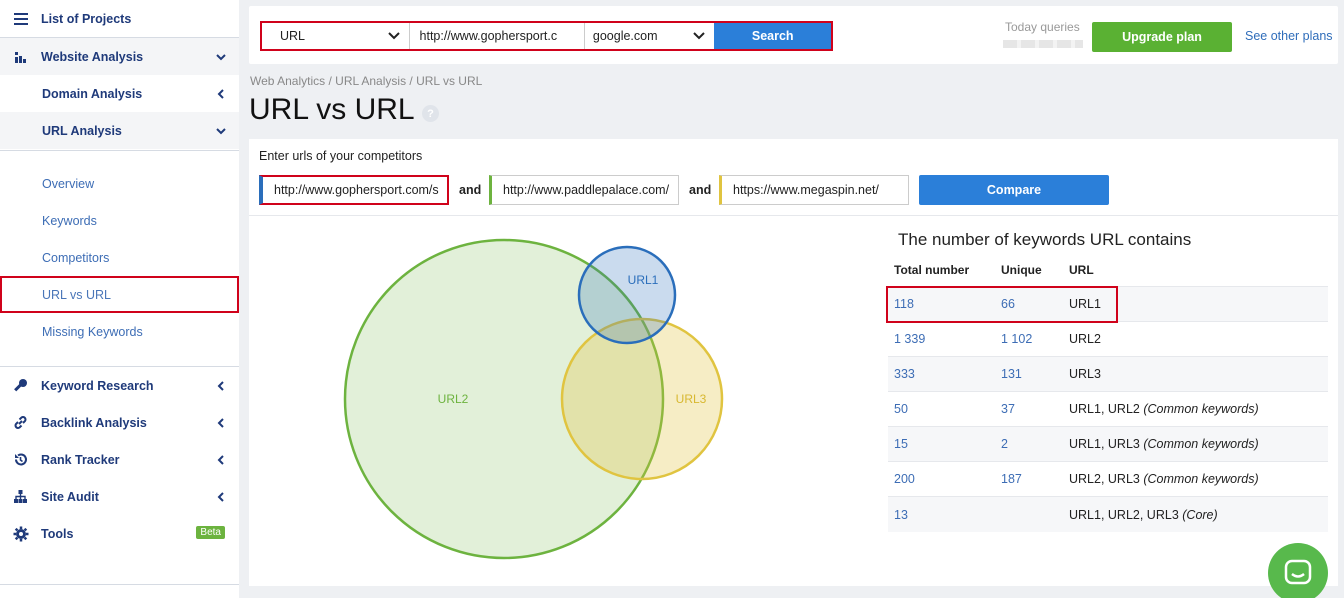 The height and width of the screenshot is (598, 1344). Describe the element at coordinates (1104, 444) in the screenshot. I see `url-cell-text: URL1, URL3` at that location.